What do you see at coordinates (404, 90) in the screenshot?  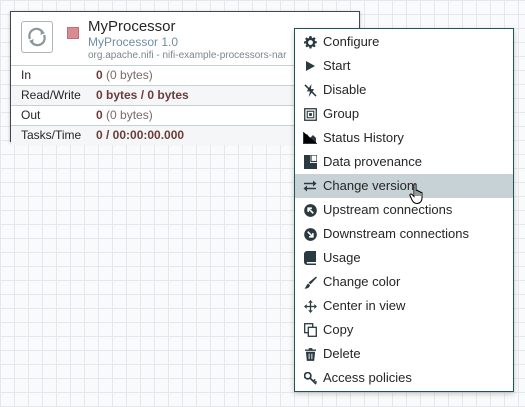 I see `menu-item-disable: Disable` at bounding box center [404, 90].